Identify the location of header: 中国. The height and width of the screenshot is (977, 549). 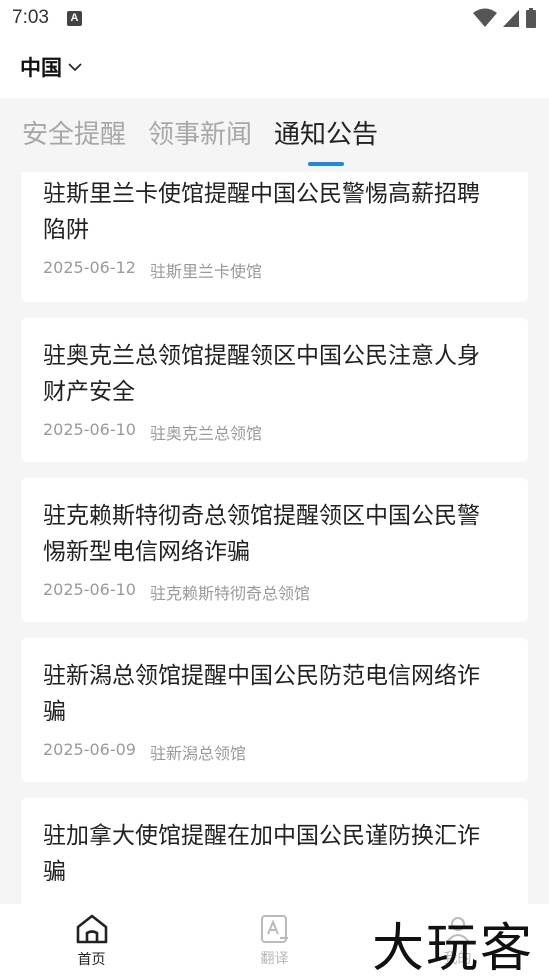
(274, 67).